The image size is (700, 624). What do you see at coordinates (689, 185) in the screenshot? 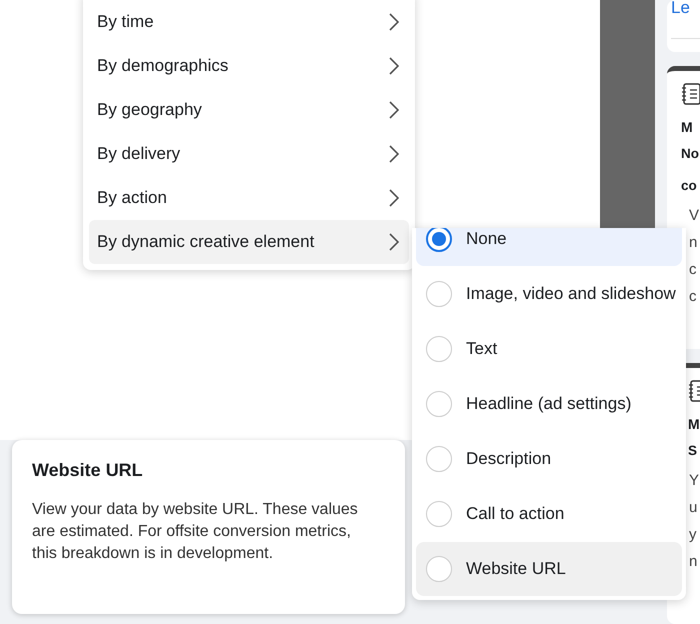
I see `card-heading: co` at bounding box center [689, 185].